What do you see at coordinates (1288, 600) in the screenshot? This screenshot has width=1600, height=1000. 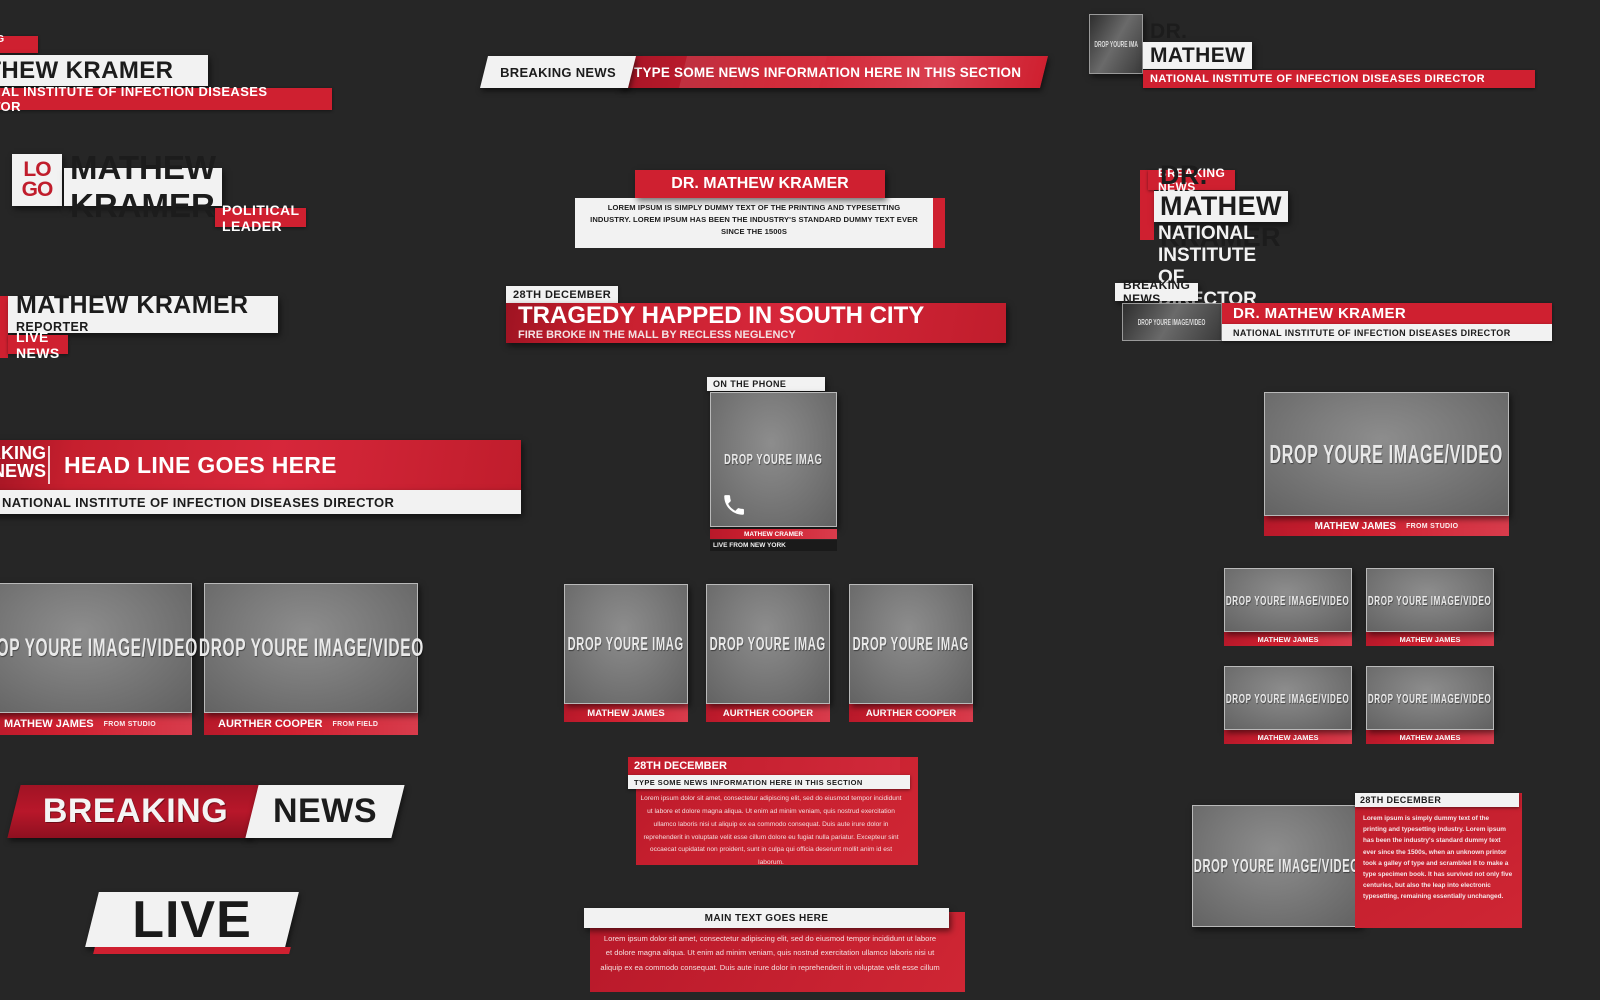 I see `card-grid-right-1-thumb: DROP YOURE IMAGE/VIDEO` at bounding box center [1288, 600].